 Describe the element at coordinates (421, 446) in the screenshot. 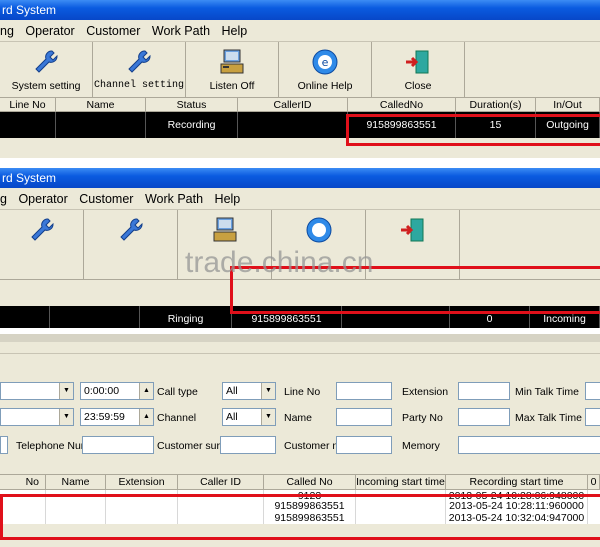

I see `memory-label: Memory` at that location.